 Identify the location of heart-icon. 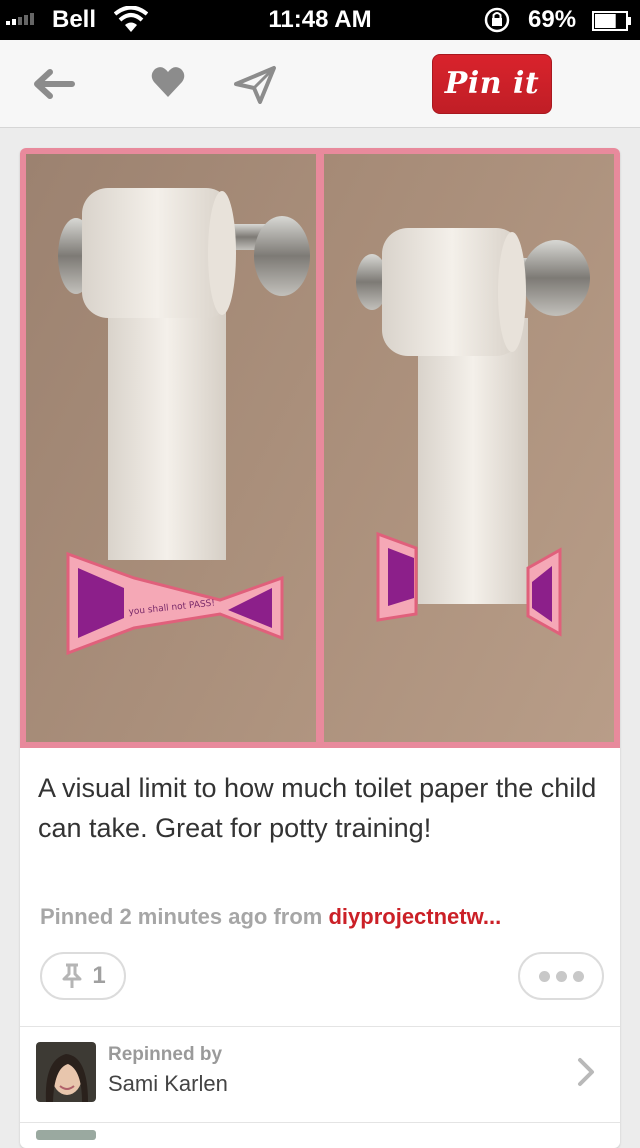
(168, 82).